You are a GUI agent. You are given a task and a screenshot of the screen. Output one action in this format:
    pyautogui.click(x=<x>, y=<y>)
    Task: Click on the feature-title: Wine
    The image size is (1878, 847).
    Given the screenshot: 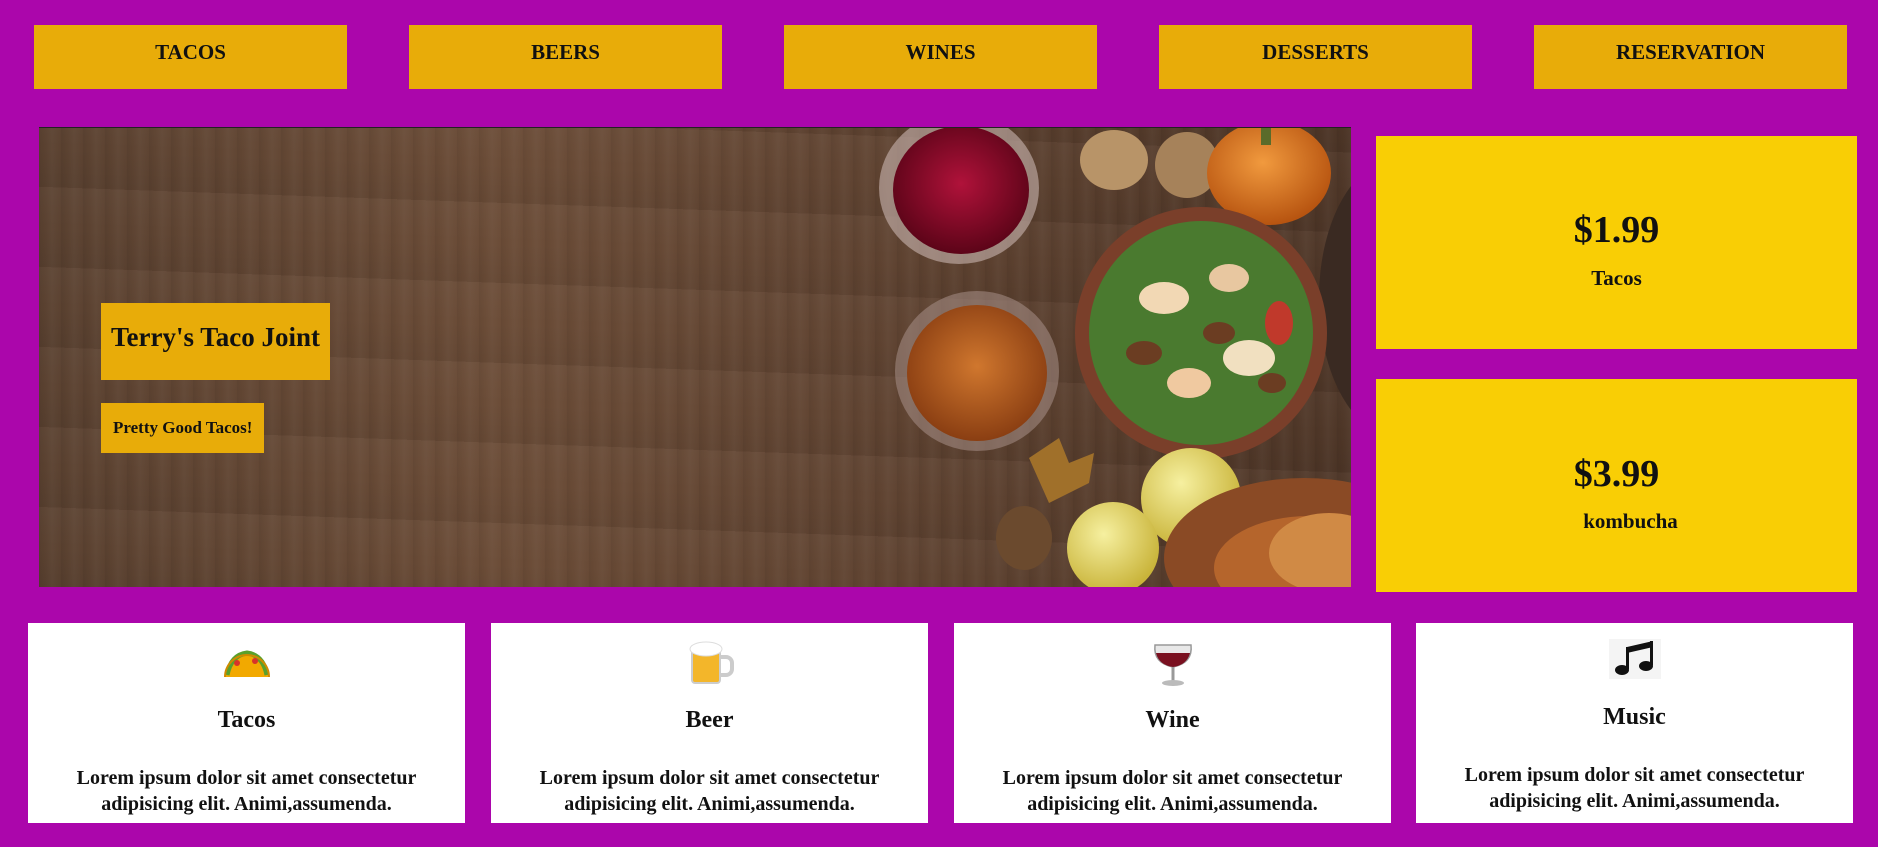 What is the action you would take?
    pyautogui.click(x=1172, y=720)
    